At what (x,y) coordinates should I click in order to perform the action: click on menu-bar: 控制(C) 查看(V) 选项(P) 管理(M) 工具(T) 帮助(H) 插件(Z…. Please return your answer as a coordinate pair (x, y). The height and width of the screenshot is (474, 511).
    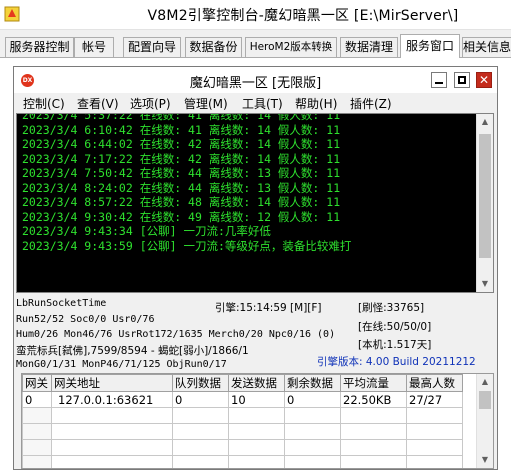
    Looking at the image, I should click on (255, 103).